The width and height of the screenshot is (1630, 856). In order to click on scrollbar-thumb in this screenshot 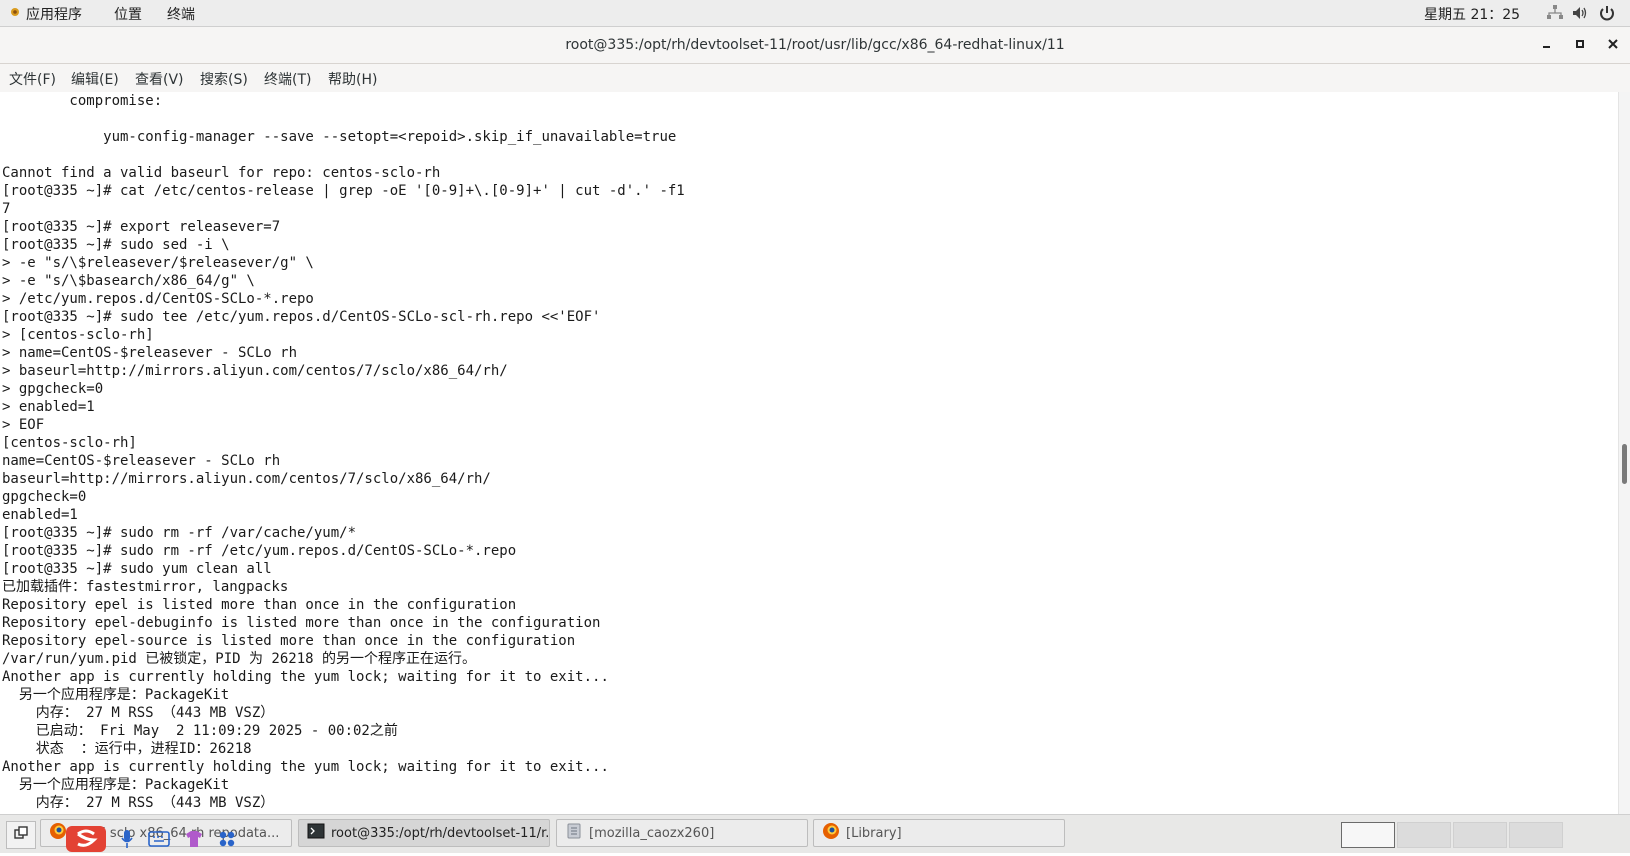, I will do `click(1624, 464)`.